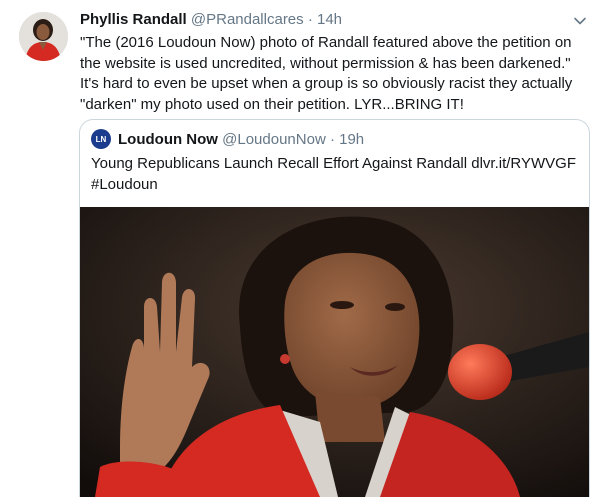 The width and height of the screenshot is (605, 497). I want to click on quoted-avatar: LN, so click(101, 139).